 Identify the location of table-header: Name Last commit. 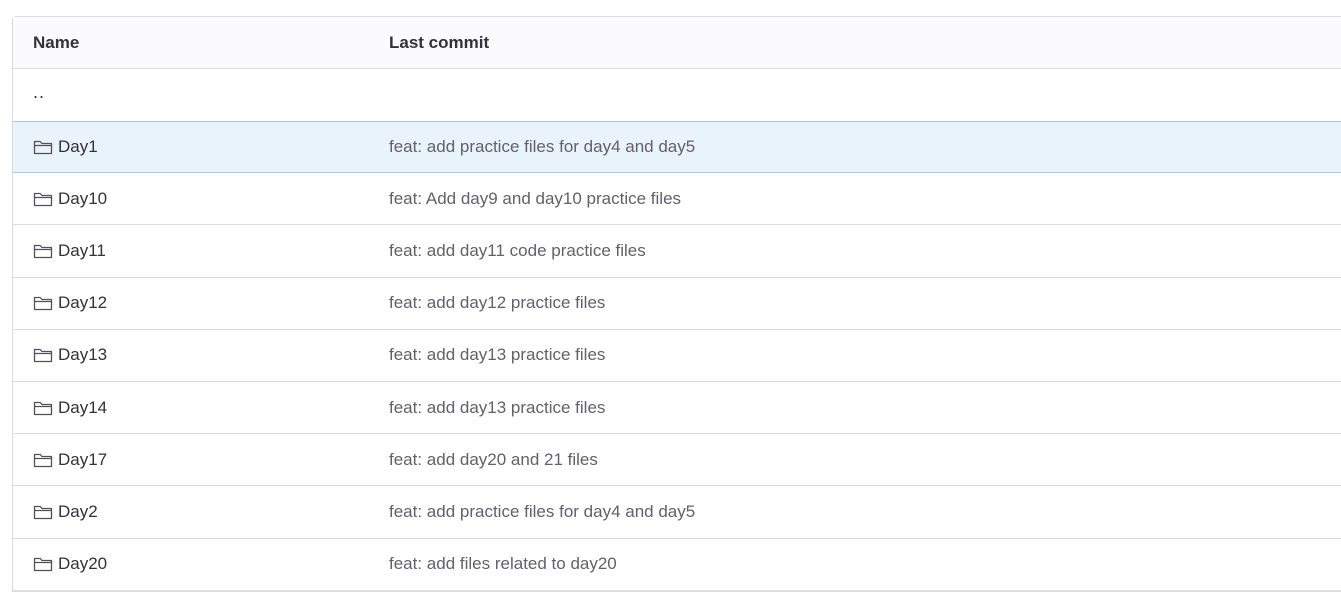
(677, 43).